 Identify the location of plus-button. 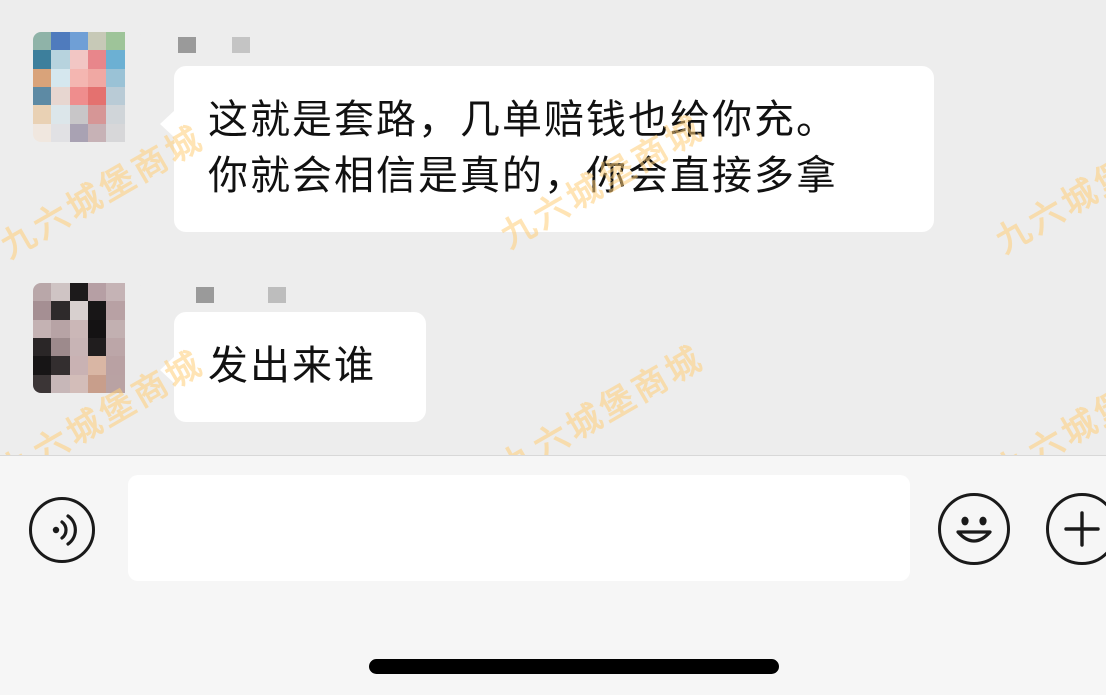
(1076, 529).